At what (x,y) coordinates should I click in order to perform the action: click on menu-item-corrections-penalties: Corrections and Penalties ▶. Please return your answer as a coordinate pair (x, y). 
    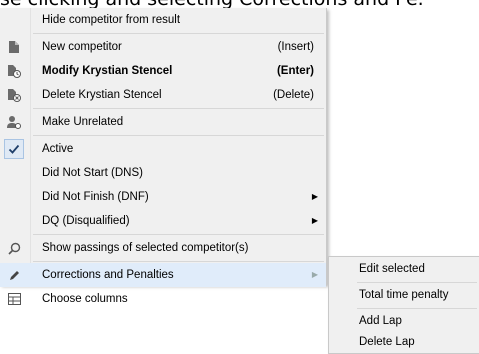
    Looking at the image, I should click on (163, 275).